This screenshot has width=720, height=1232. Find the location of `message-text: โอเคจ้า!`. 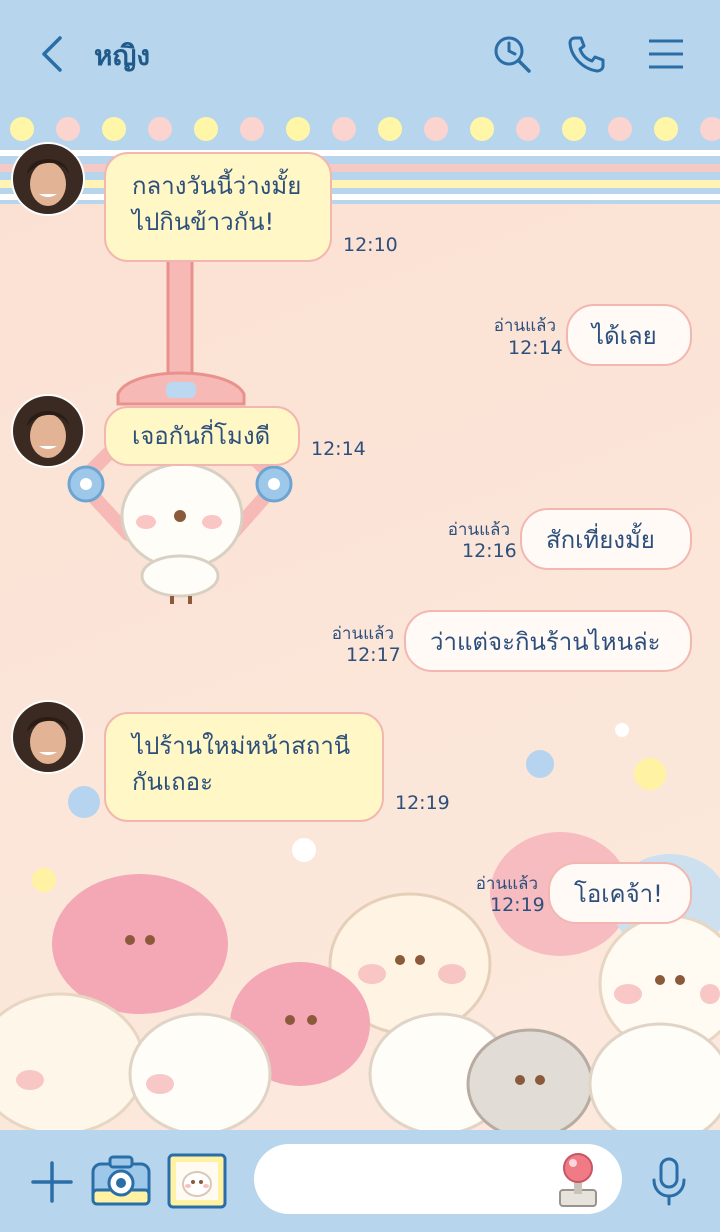

message-text: โอเคจ้า! is located at coordinates (618, 894).